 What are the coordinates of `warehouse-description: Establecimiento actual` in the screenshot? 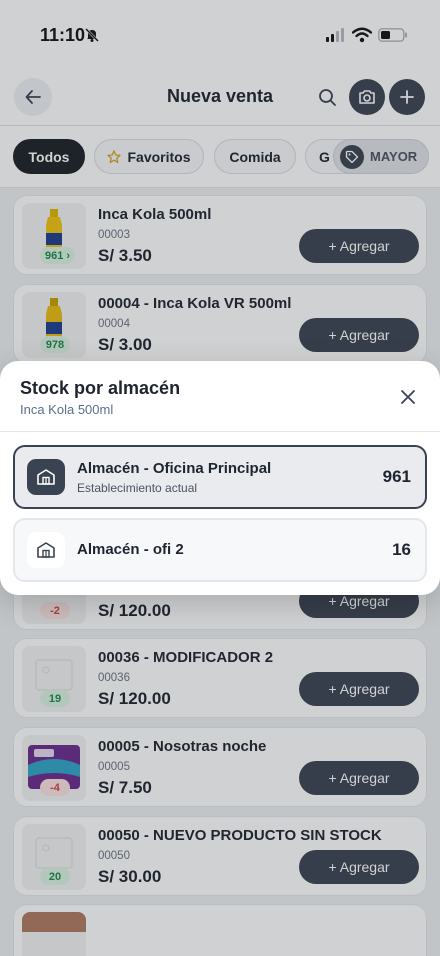 It's located at (137, 488).